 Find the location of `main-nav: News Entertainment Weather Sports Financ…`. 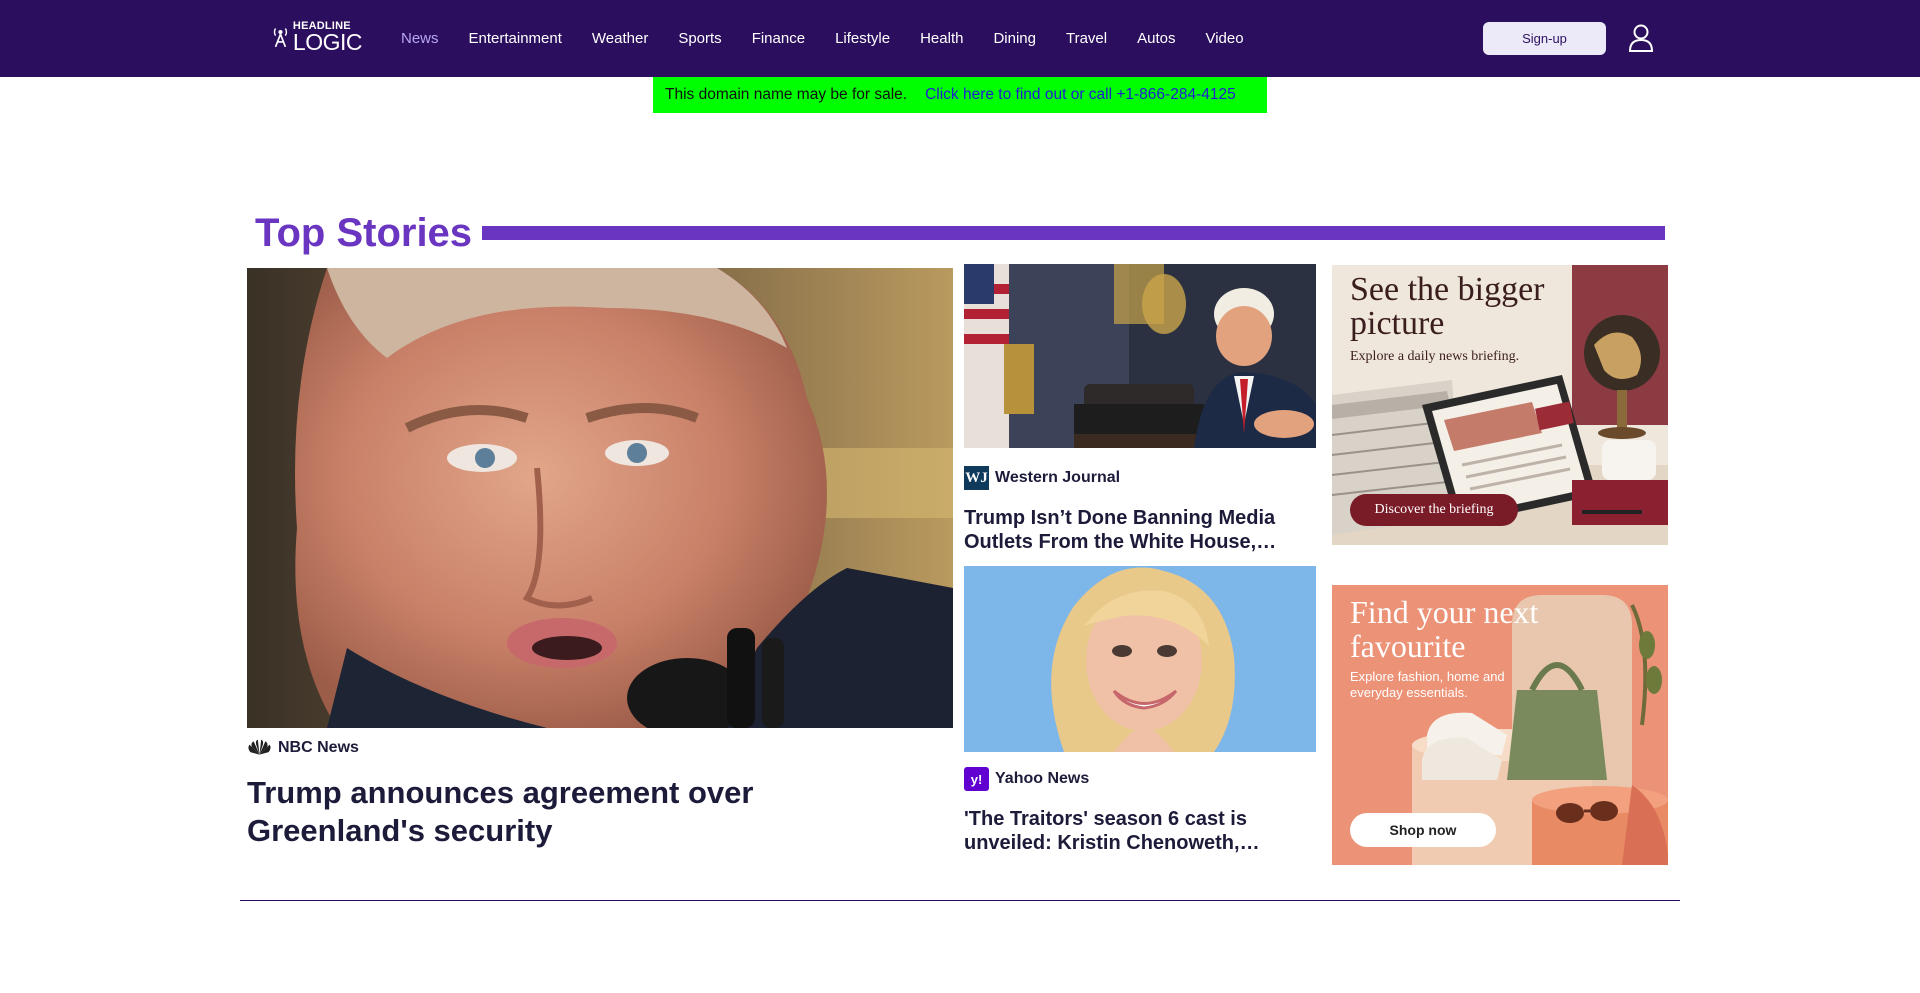

main-nav: News Entertainment Weather Sports Financ… is located at coordinates (837, 38).